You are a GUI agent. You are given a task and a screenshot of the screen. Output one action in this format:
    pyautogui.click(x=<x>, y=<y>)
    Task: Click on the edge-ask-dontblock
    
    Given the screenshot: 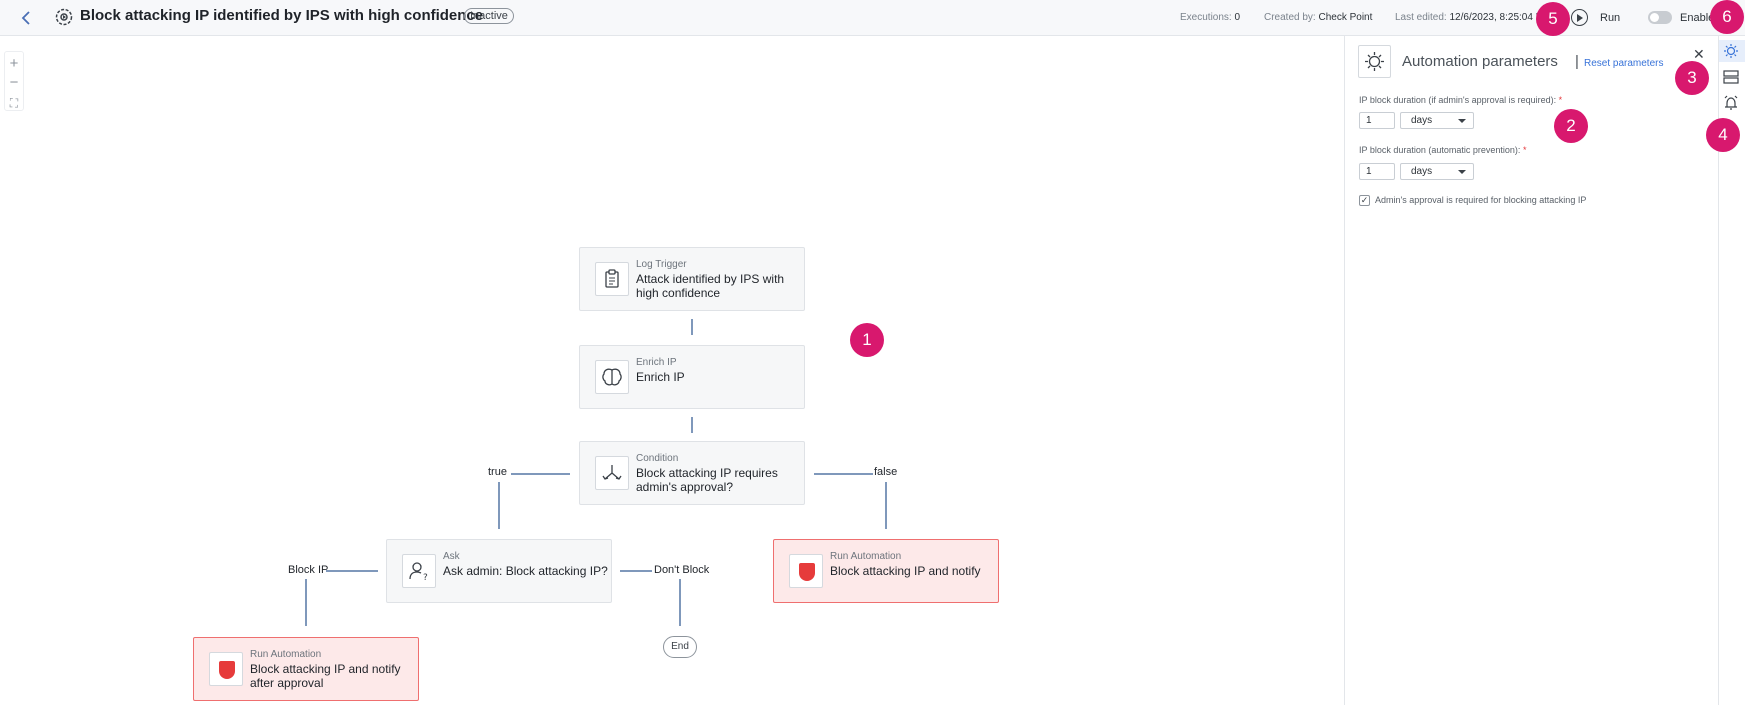 What is the action you would take?
    pyautogui.click(x=636, y=571)
    